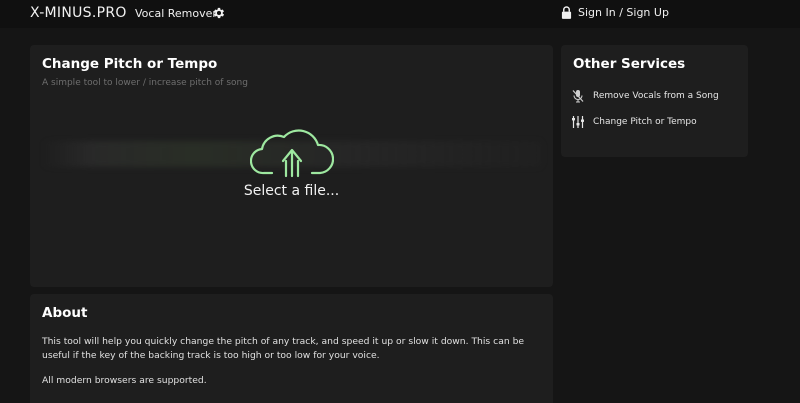 The width and height of the screenshot is (800, 403). Describe the element at coordinates (124, 380) in the screenshot. I see `about-browser-support: All modern browsers are supported.` at that location.